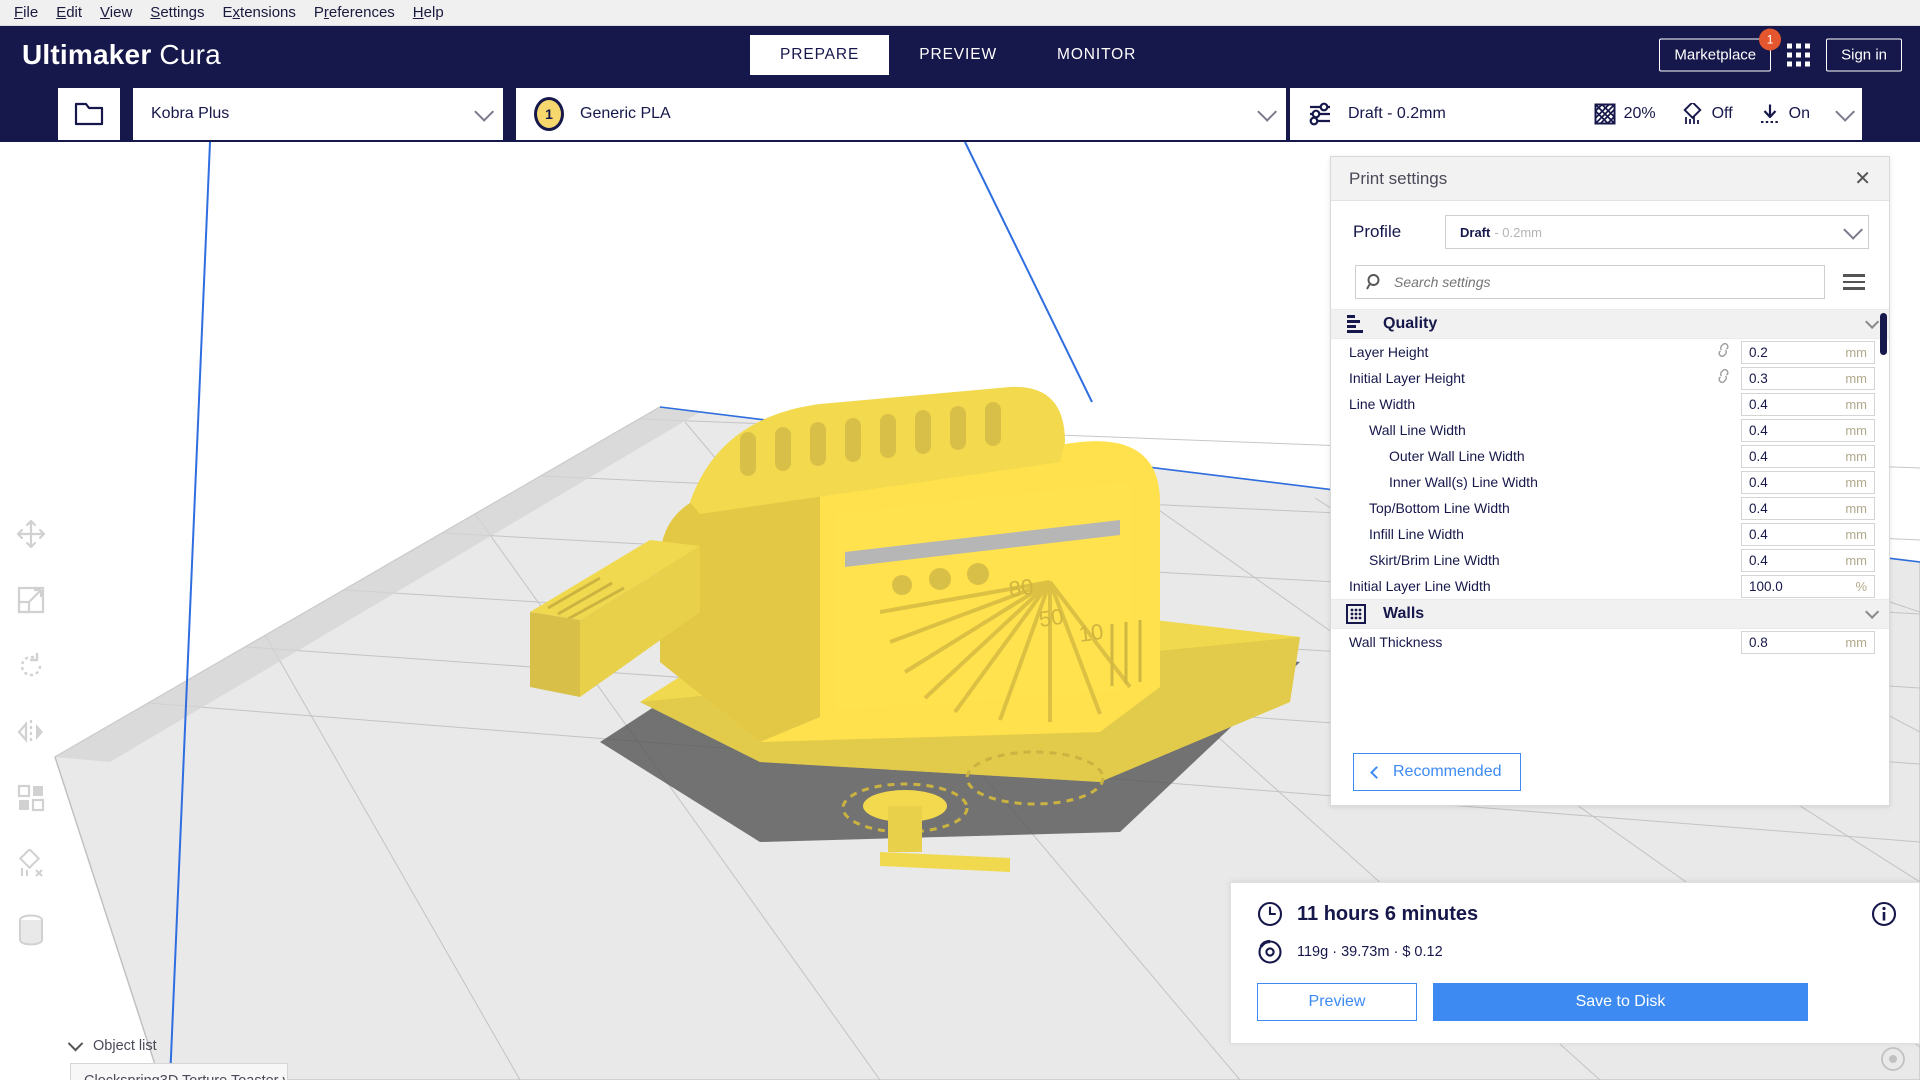  Describe the element at coordinates (225, 1044) in the screenshot. I see `object-list-toggle: Object list` at that location.